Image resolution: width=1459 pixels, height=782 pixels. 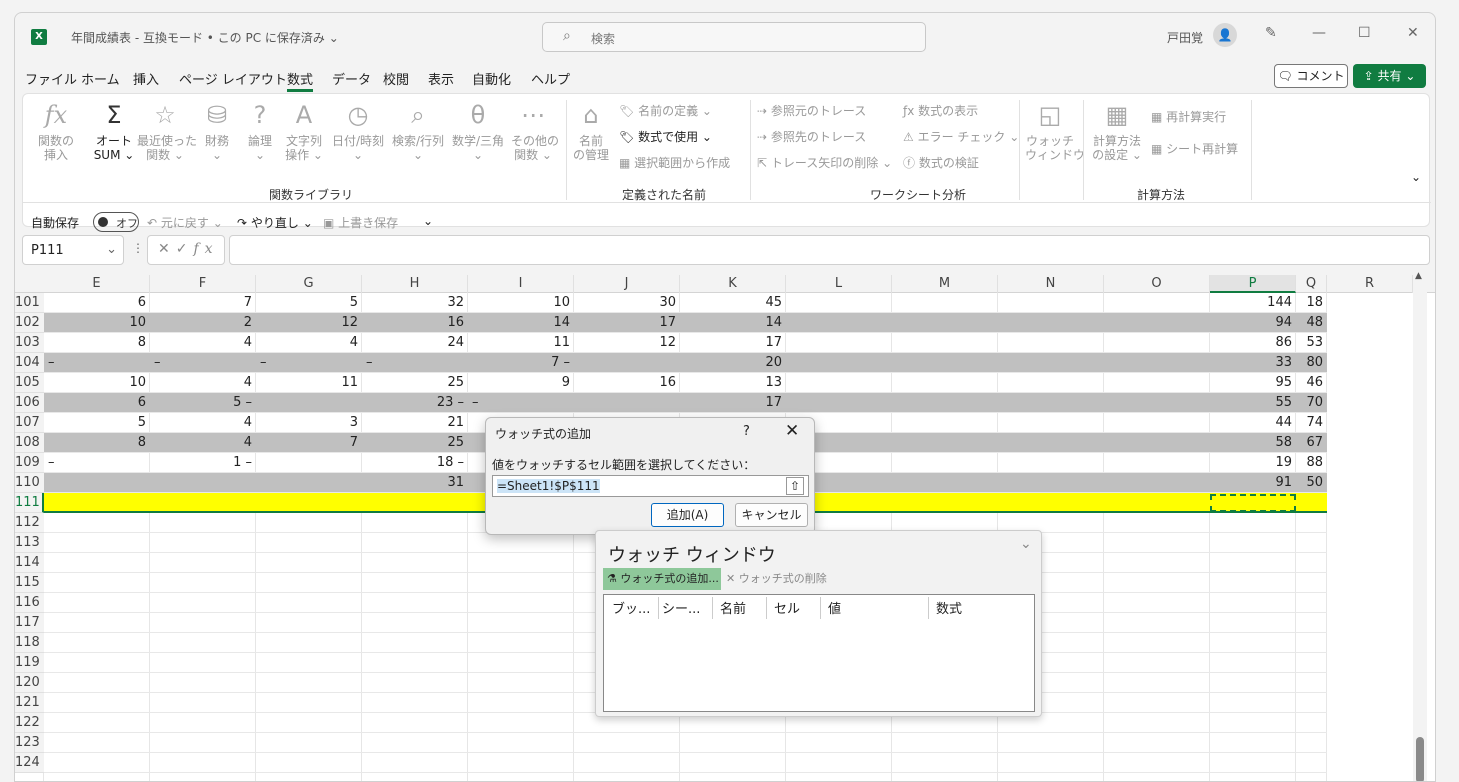 What do you see at coordinates (1311, 323) in the screenshot?
I see `cell: 48` at bounding box center [1311, 323].